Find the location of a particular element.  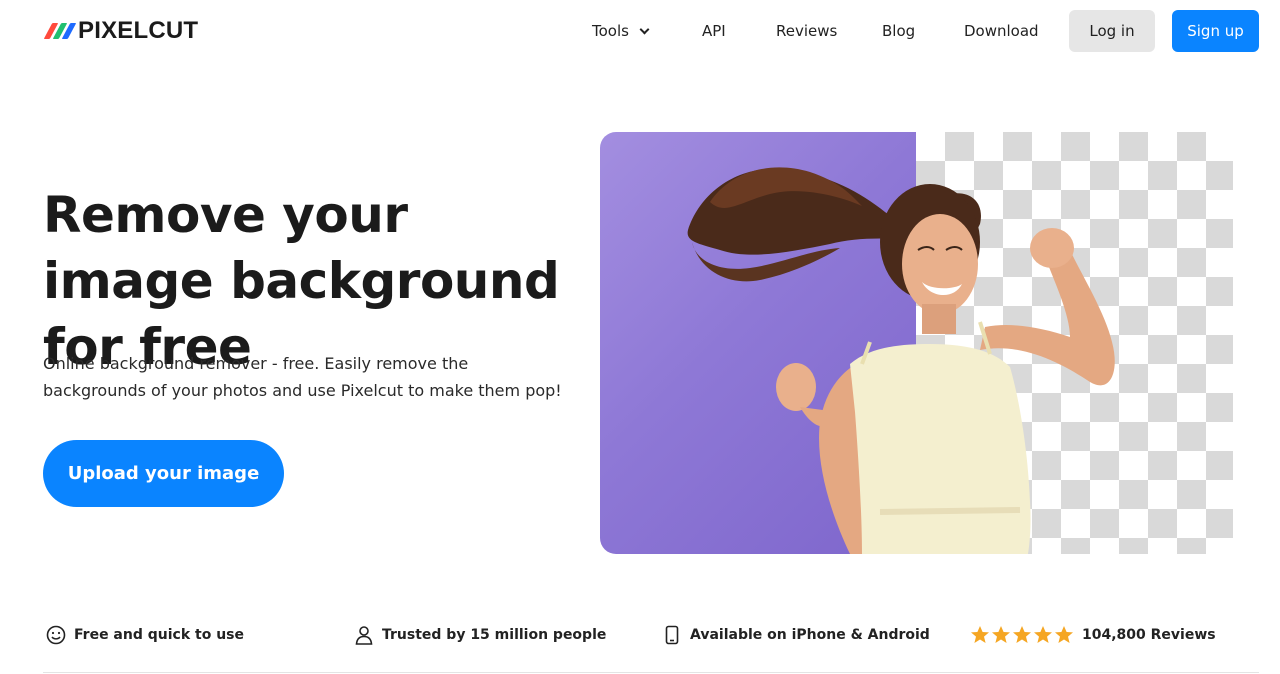

feature-reviews-label: 104,800 Reviews is located at coordinates (1149, 635).